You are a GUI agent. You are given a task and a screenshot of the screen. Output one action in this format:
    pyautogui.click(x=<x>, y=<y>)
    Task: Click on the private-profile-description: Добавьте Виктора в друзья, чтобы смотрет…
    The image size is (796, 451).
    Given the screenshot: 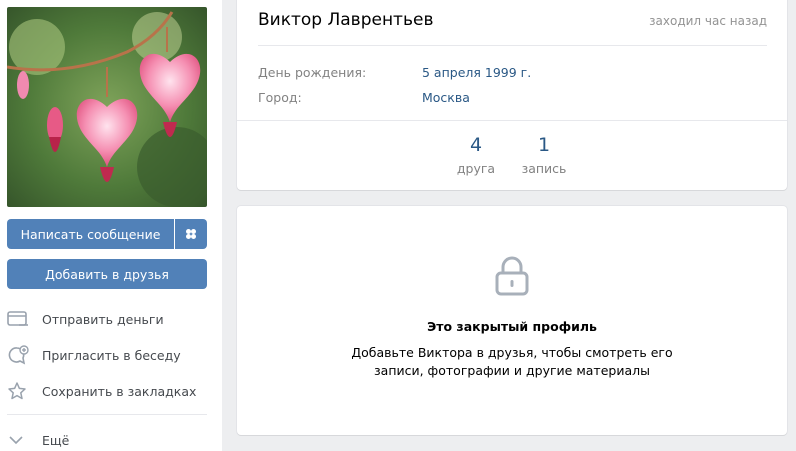 What is the action you would take?
    pyautogui.click(x=512, y=361)
    